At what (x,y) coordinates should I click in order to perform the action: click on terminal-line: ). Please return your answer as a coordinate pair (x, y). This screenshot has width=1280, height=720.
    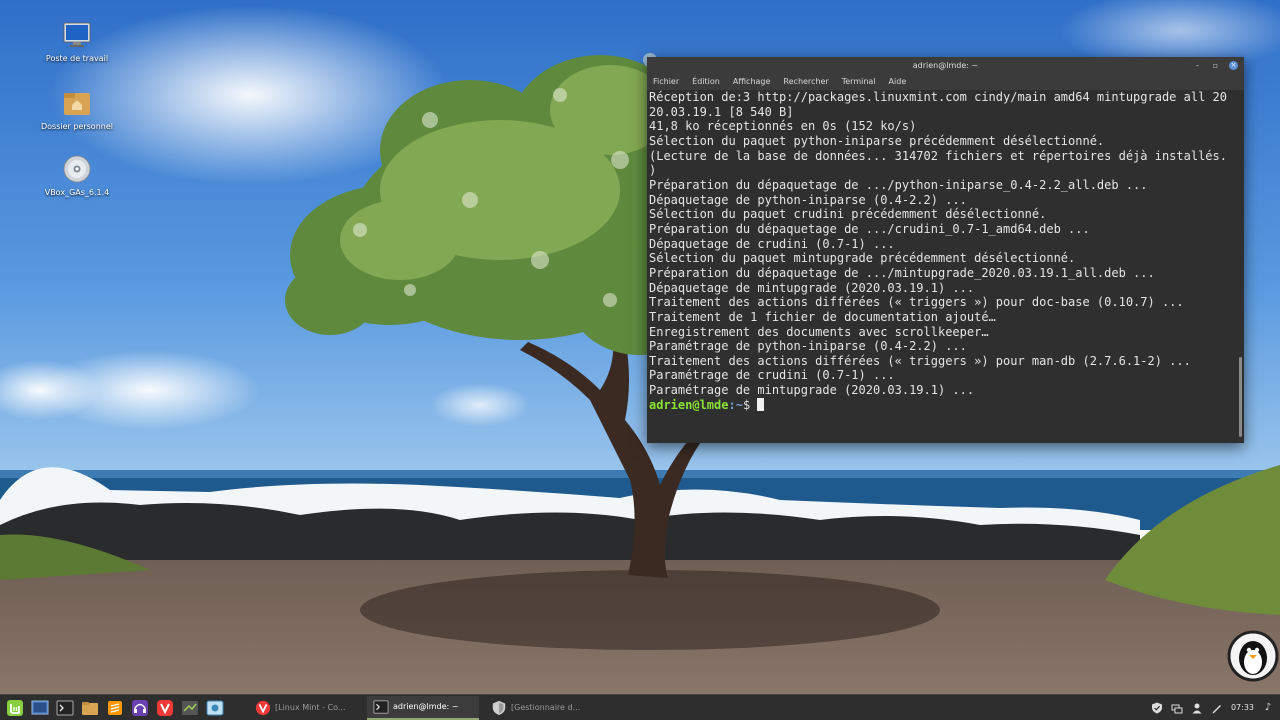
    Looking at the image, I should click on (653, 170).